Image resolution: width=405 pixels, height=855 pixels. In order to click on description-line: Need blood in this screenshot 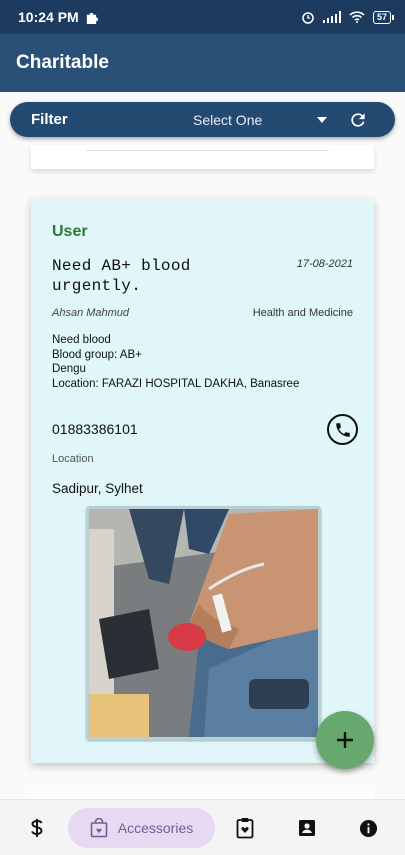, I will do `click(81, 340)`.